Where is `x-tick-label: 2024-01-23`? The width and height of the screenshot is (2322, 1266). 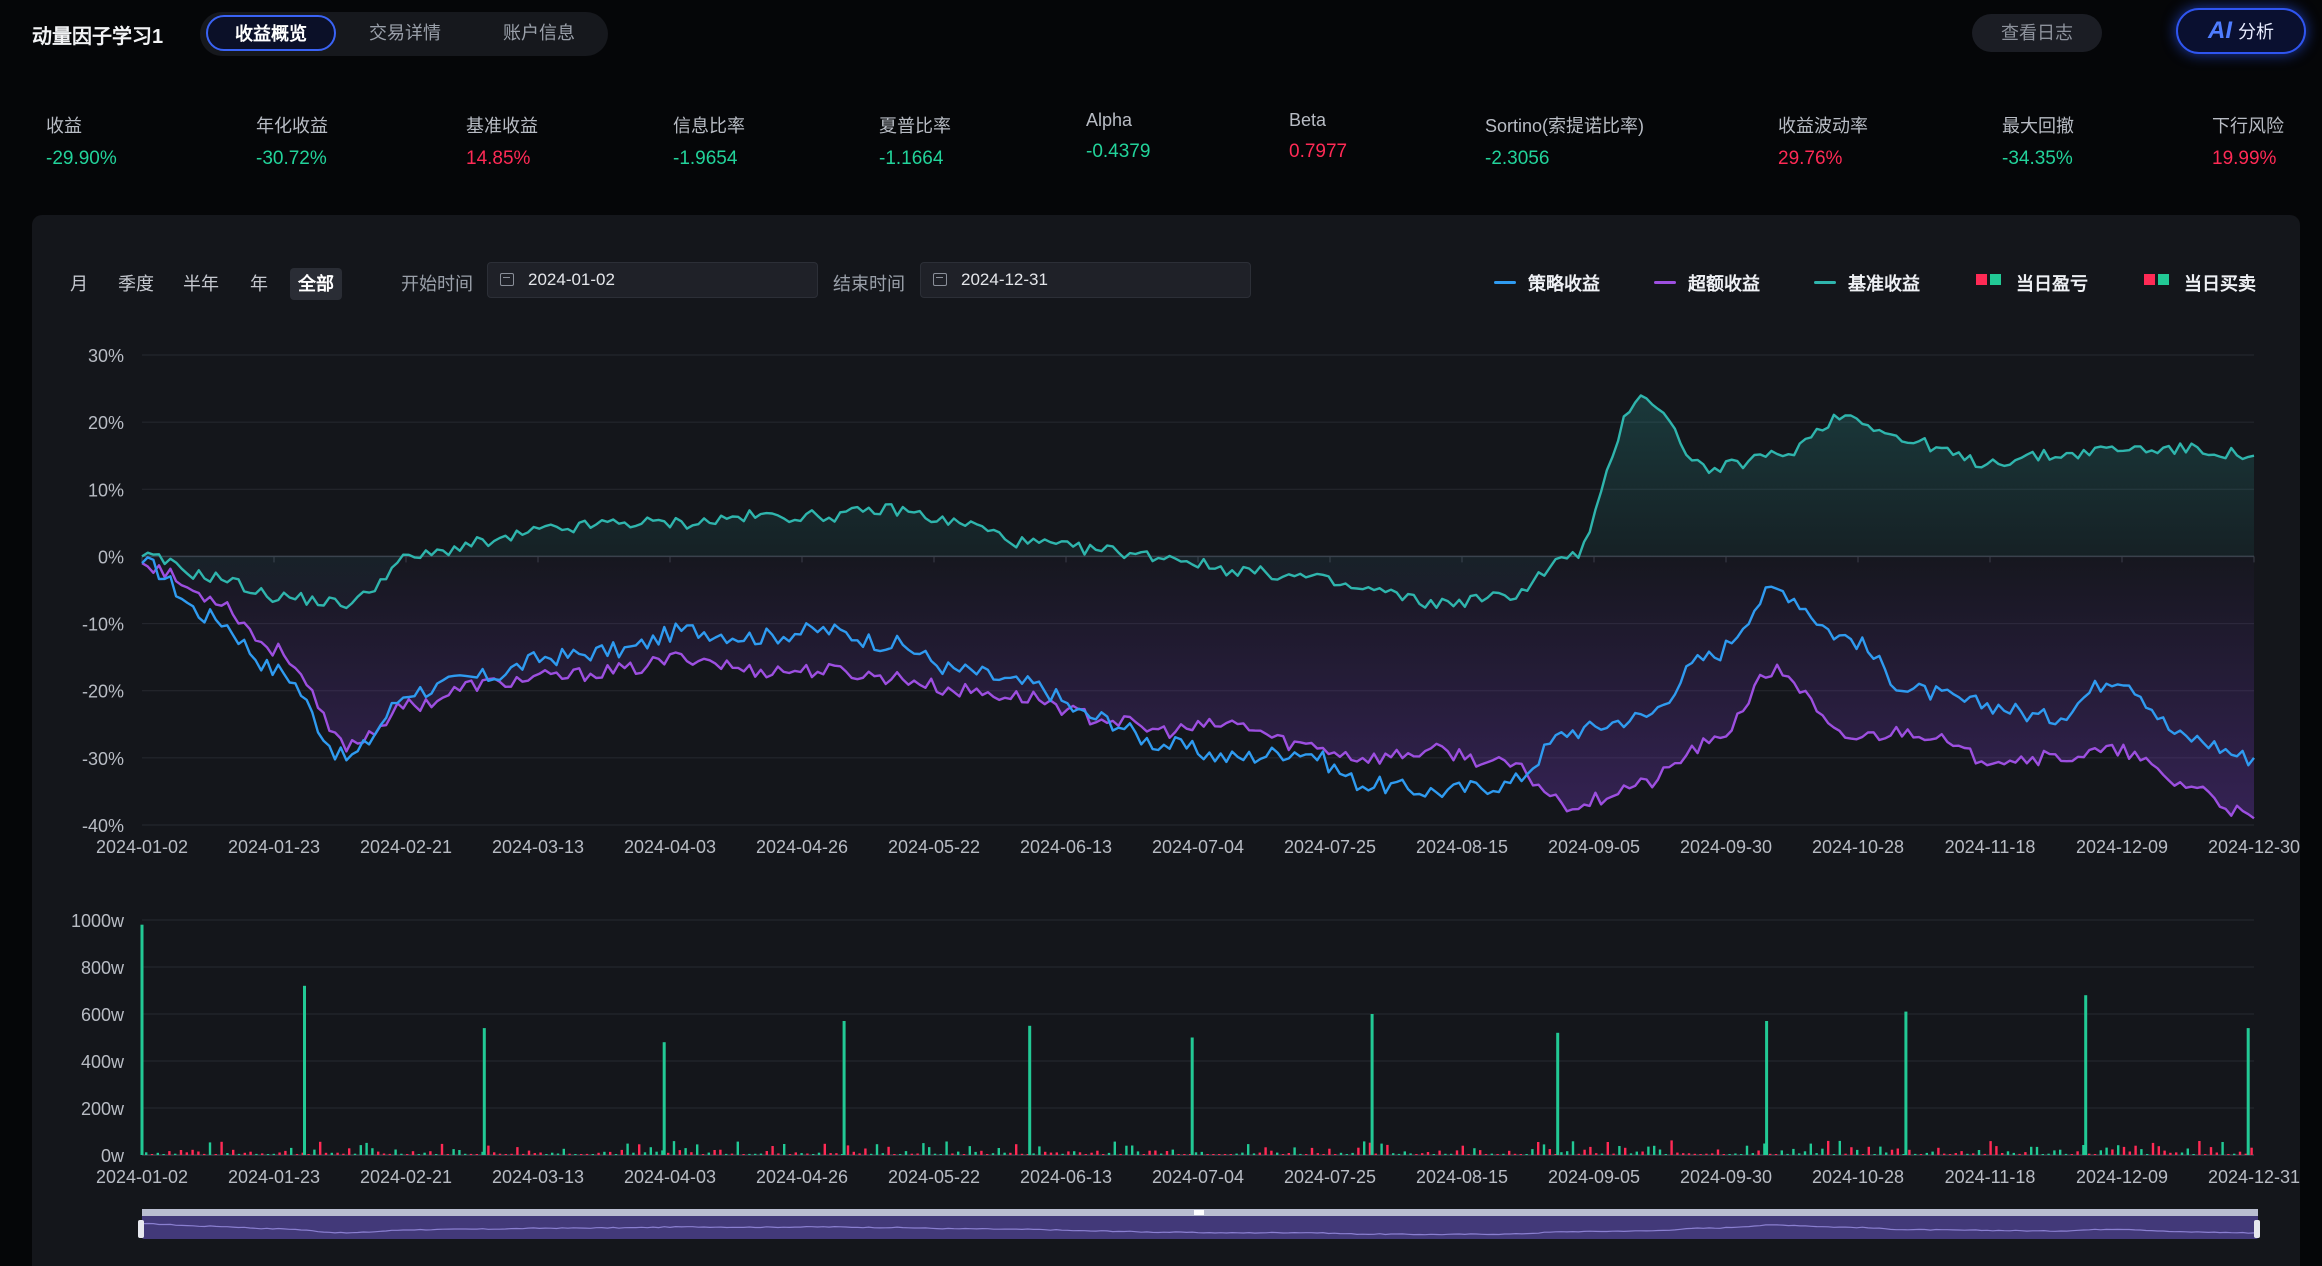 x-tick-label: 2024-01-23 is located at coordinates (274, 1177).